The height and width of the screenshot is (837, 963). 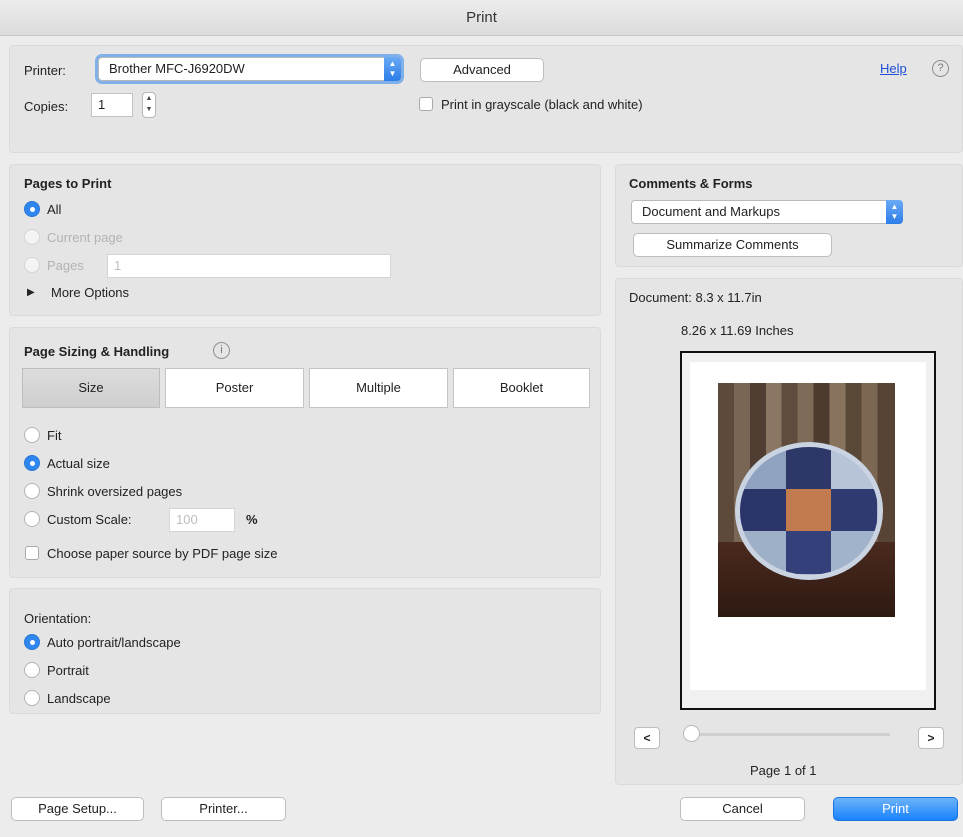 I want to click on pages-all-radio, so click(x=32, y=209).